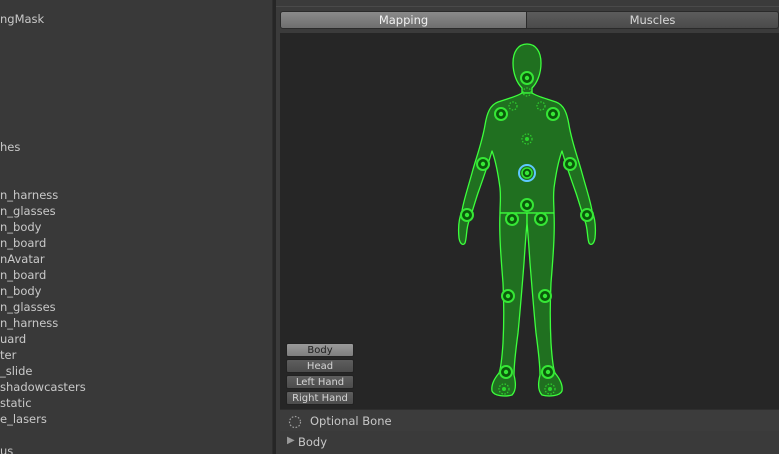 The height and width of the screenshot is (454, 779). What do you see at coordinates (541, 219) in the screenshot?
I see `bone-joint-right-upper-leg` at bounding box center [541, 219].